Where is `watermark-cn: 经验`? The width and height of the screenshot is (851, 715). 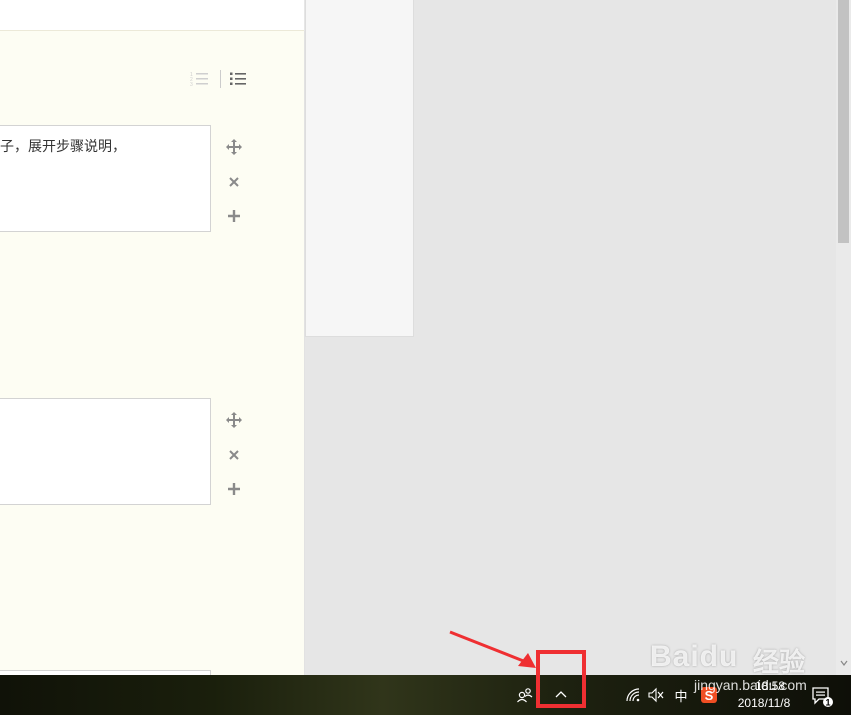
watermark-cn: 经验 is located at coordinates (779, 663).